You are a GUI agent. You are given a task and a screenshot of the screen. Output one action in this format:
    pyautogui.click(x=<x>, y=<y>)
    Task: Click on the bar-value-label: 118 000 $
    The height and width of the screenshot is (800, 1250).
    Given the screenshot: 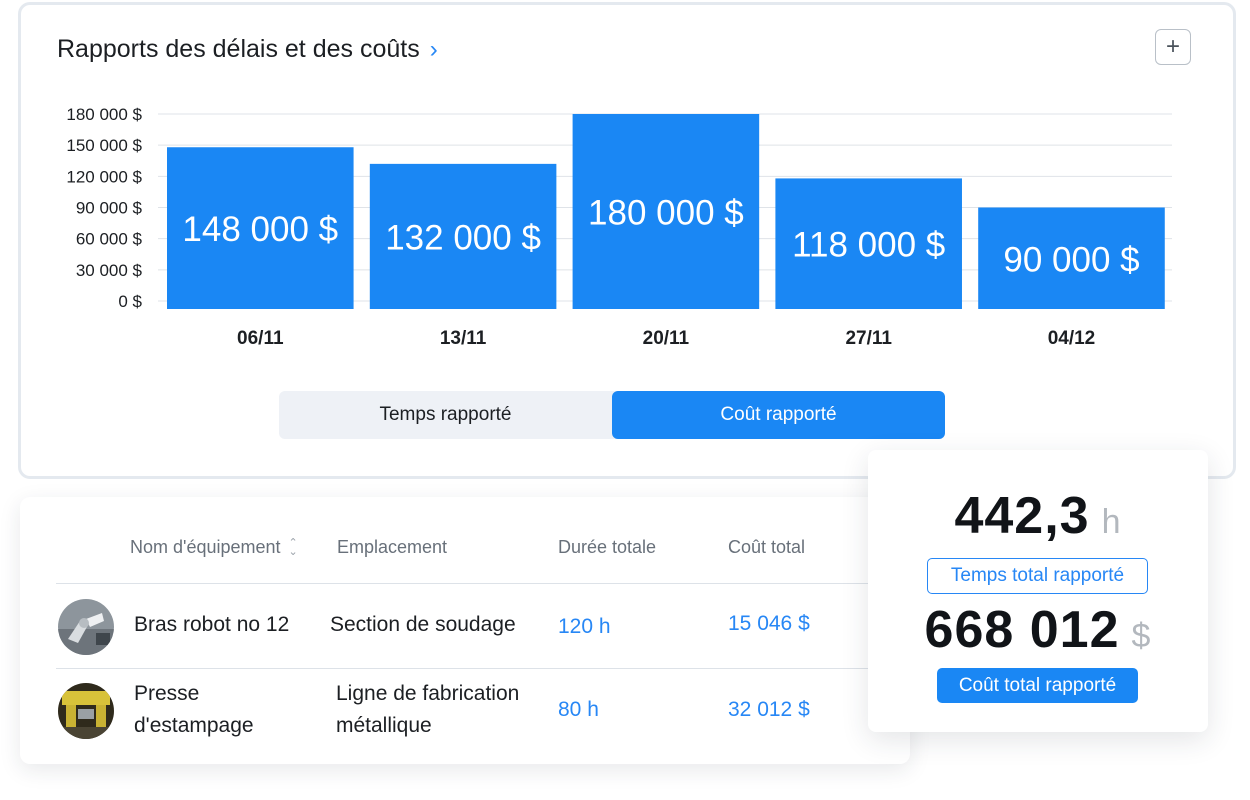 What is the action you would take?
    pyautogui.click(x=868, y=245)
    